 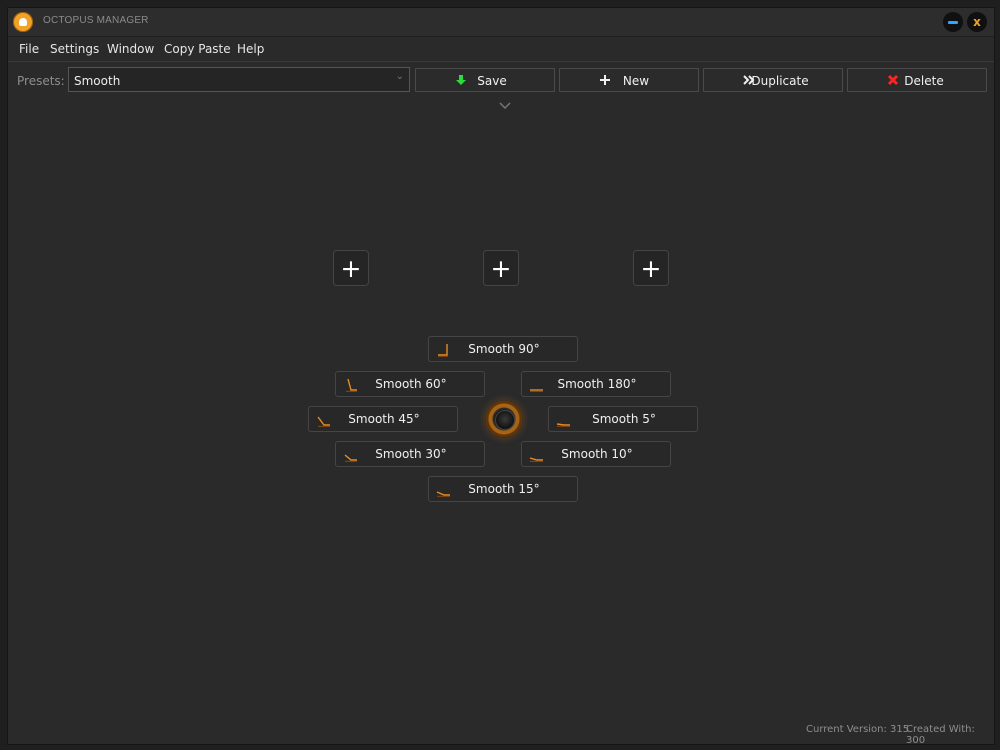 I want to click on smooth-10-button: Smooth 10°, so click(x=596, y=454).